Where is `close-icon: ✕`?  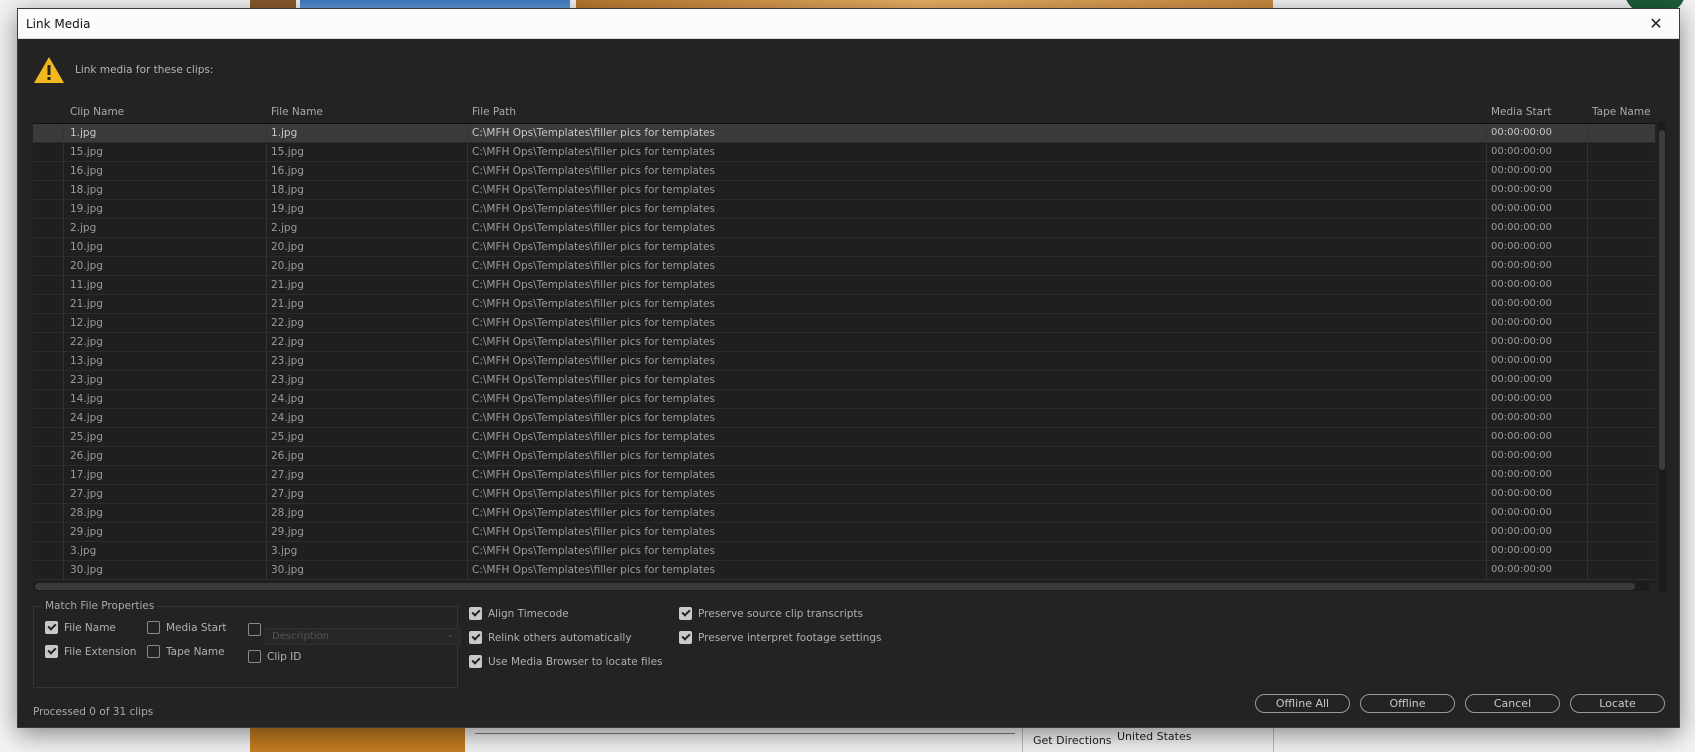
close-icon: ✕ is located at coordinates (1656, 24).